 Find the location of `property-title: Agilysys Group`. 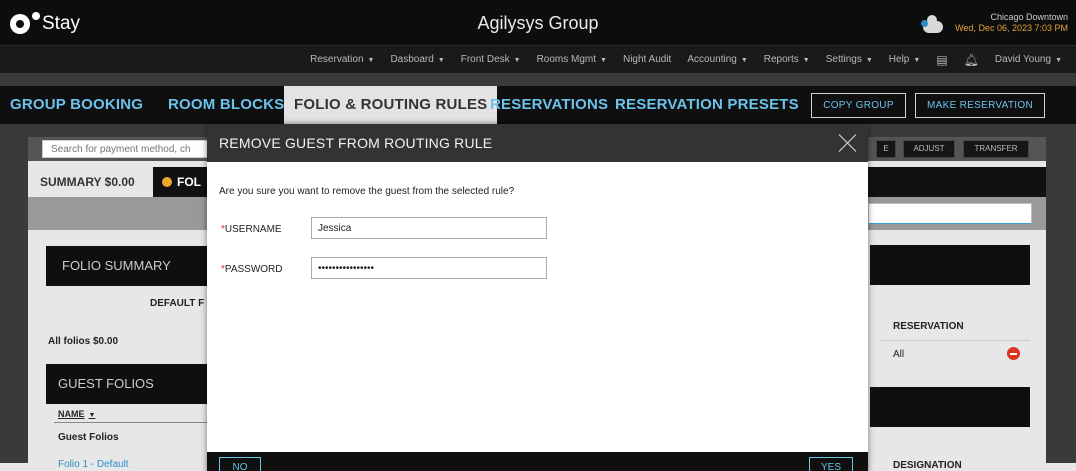

property-title: Agilysys Group is located at coordinates (538, 23).